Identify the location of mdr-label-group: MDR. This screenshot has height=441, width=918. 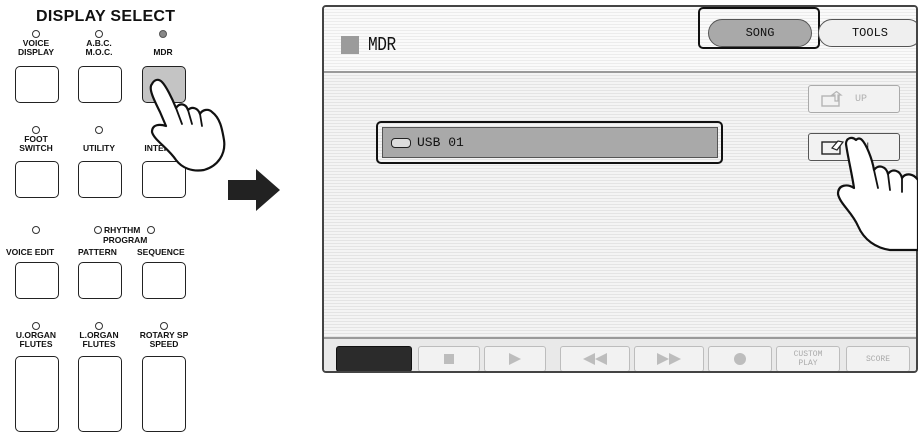
(163, 43).